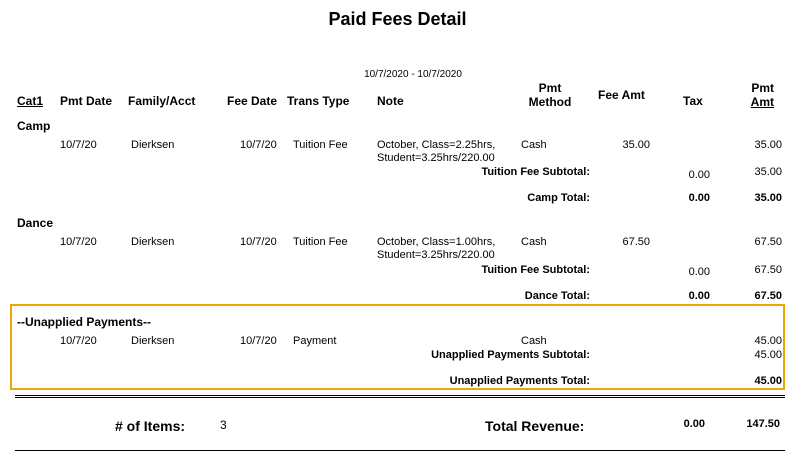  Describe the element at coordinates (397, 19) in the screenshot. I see `report-title: Paid Fees Detail` at that location.